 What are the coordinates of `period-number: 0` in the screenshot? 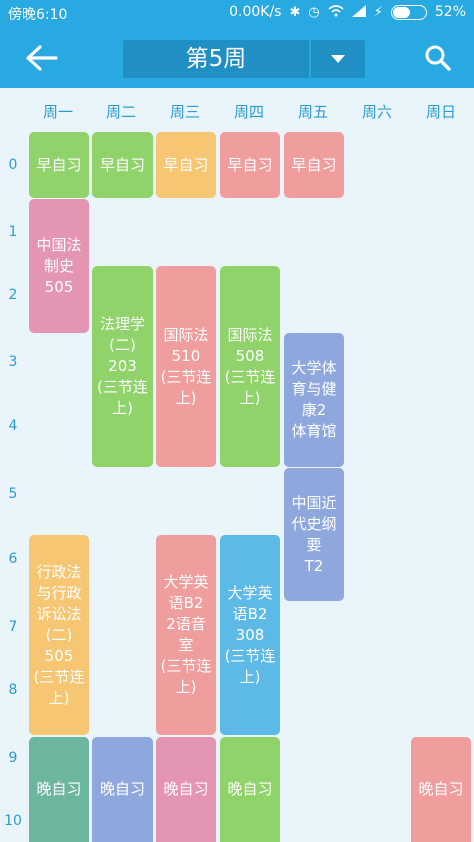 It's located at (13, 165).